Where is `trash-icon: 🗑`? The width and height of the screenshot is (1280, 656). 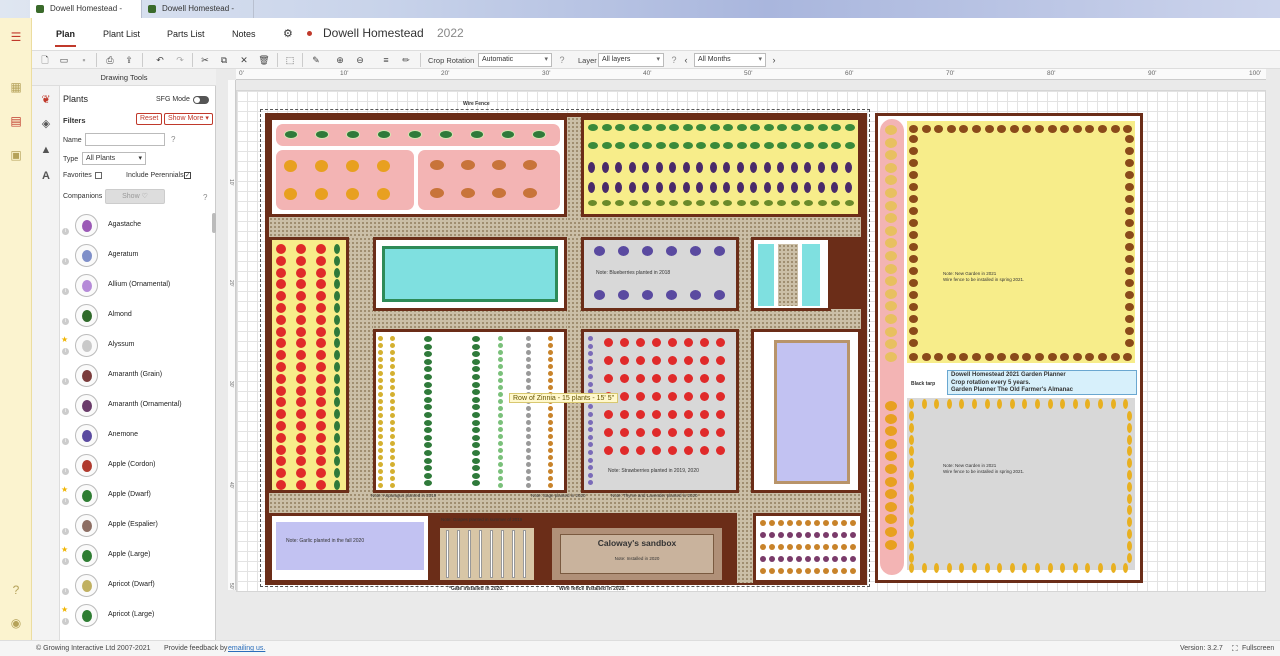 trash-icon: 🗑 is located at coordinates (264, 60).